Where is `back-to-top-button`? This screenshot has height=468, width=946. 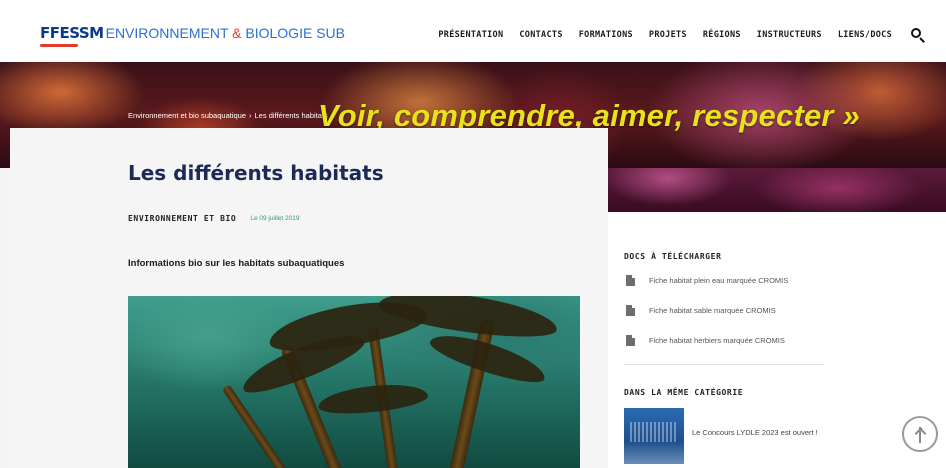
back-to-top-button is located at coordinates (920, 434).